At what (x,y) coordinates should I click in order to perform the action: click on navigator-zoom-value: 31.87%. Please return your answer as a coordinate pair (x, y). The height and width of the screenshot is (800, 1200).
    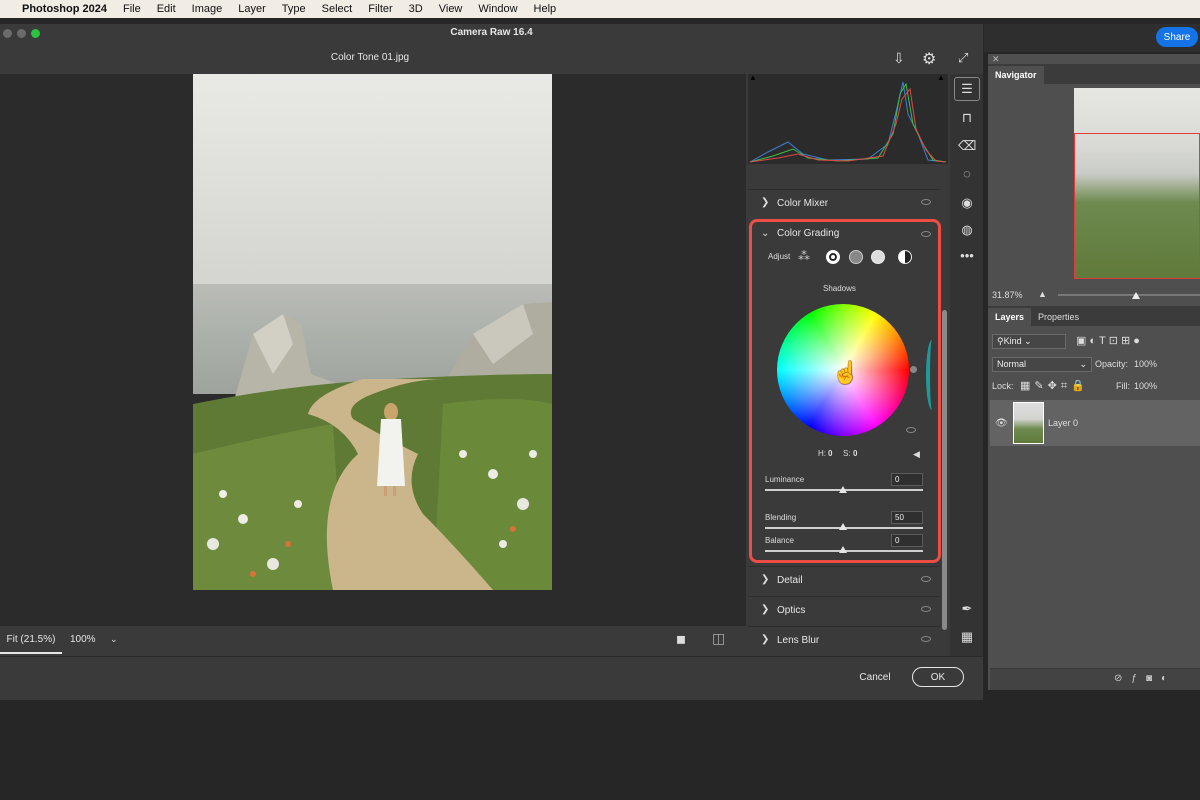
    Looking at the image, I should click on (1007, 295).